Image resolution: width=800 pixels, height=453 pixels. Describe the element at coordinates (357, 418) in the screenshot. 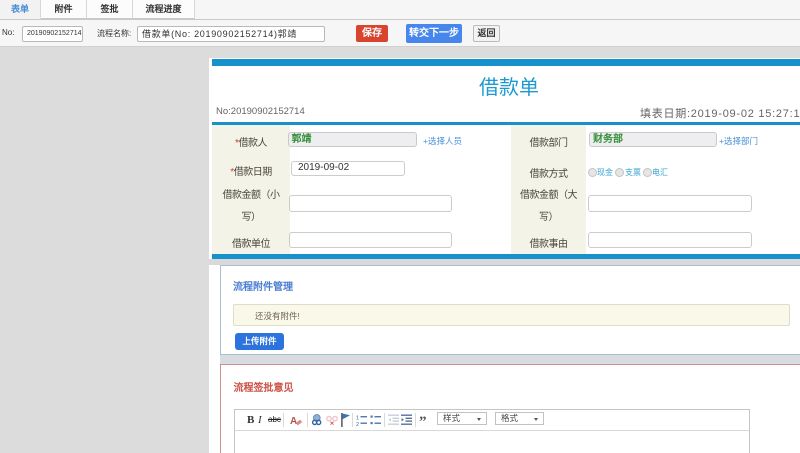

I see `svg-text: 1` at that location.